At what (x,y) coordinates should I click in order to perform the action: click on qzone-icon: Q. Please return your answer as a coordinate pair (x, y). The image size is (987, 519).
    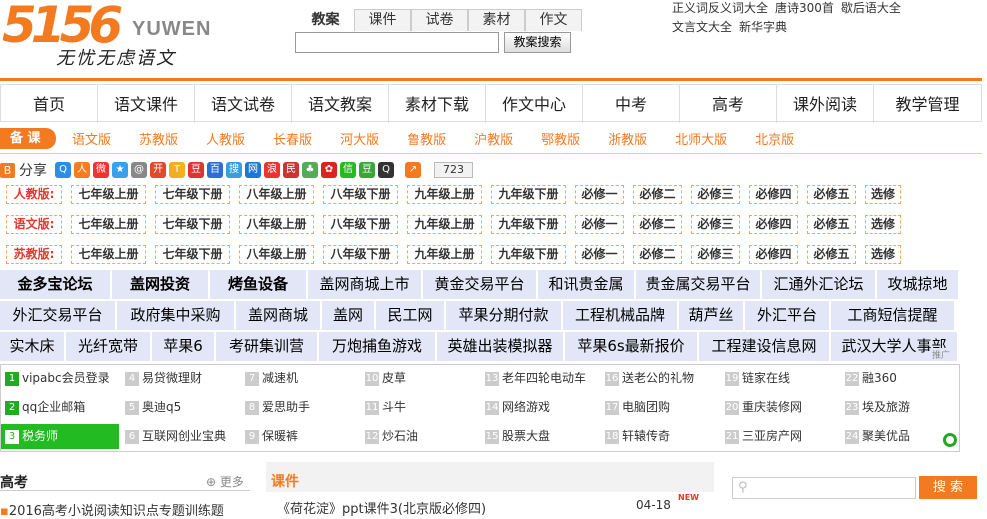
    Looking at the image, I should click on (63, 170).